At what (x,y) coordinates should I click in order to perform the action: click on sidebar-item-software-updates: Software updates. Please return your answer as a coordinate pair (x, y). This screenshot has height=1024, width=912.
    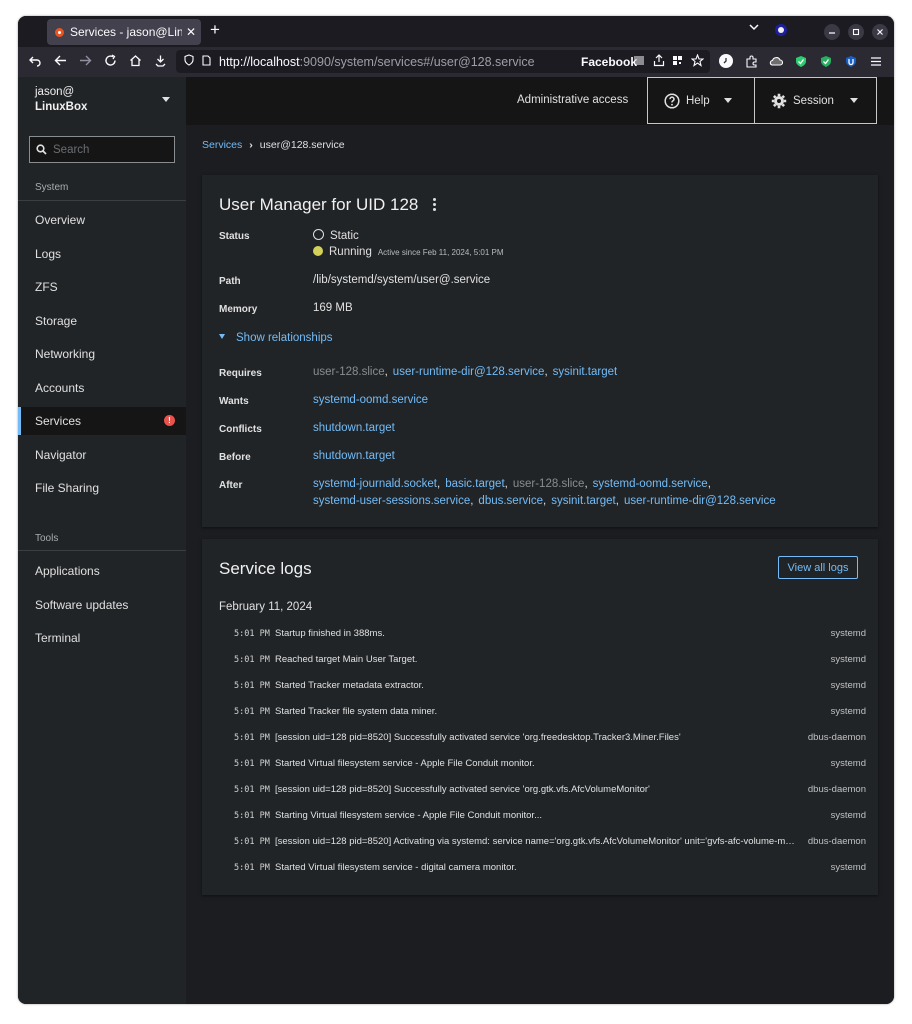
    Looking at the image, I should click on (102, 605).